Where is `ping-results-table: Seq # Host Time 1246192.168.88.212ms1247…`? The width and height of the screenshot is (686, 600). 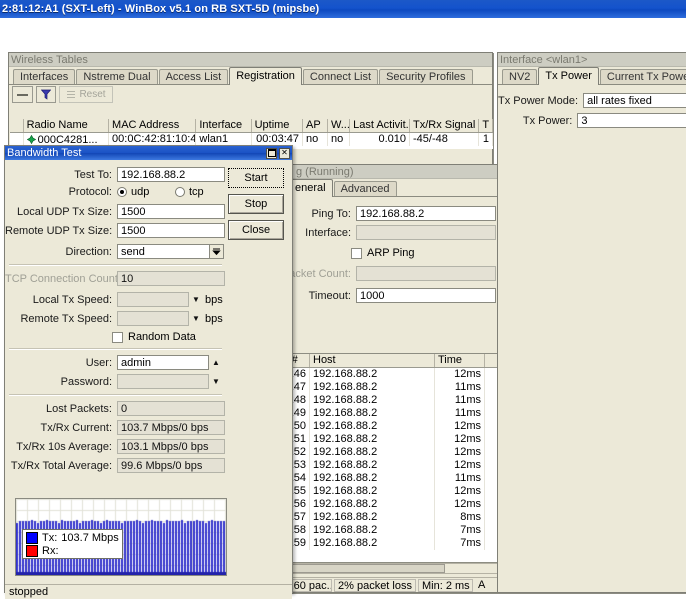 ping-results-table: Seq # Host Time 1246192.168.88.212ms1247… is located at coordinates (379, 458).